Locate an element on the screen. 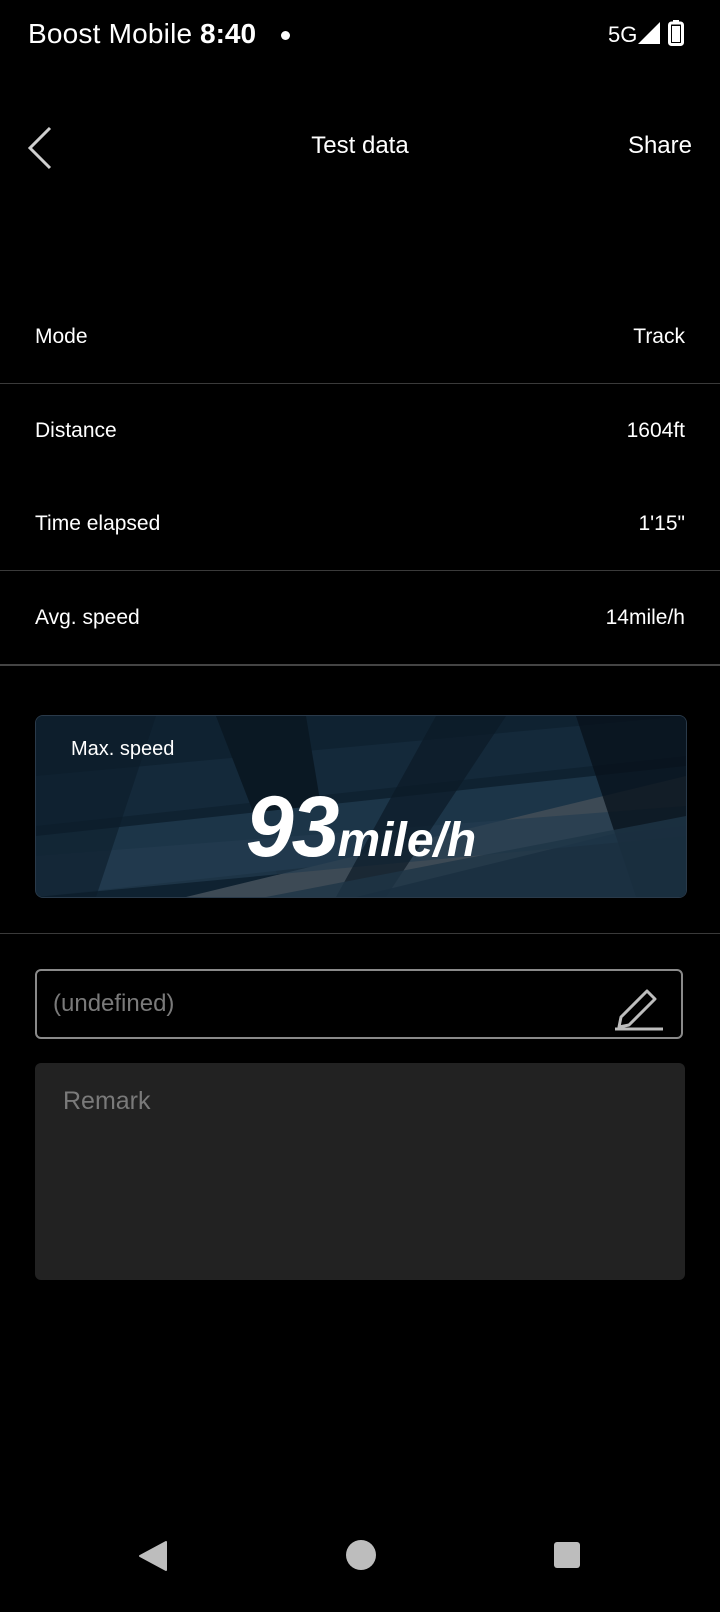  max-speed-value: 93mile/h is located at coordinates (361, 827).